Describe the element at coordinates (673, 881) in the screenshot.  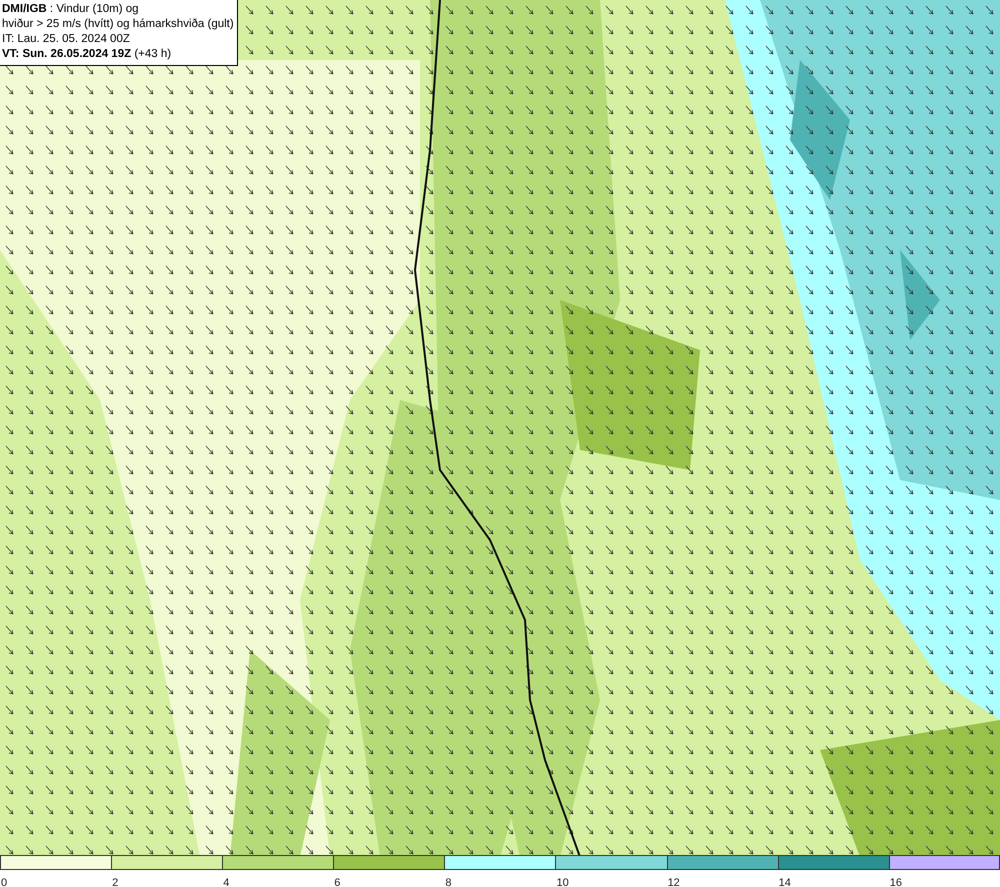
I see `legend-label: 12` at that location.